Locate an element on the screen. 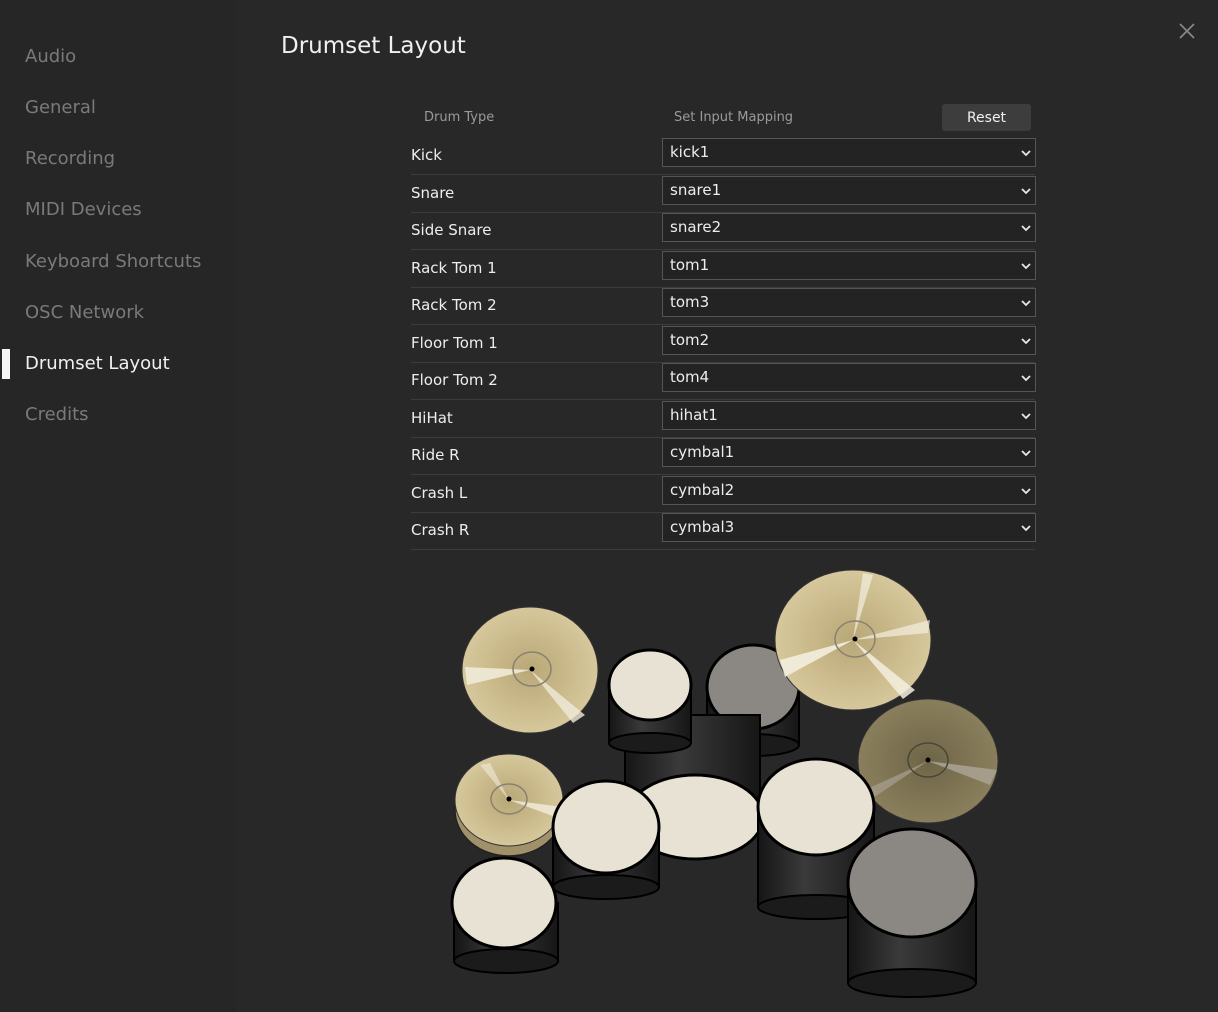  input-mapping-value: cymbal3 is located at coordinates (702, 527).